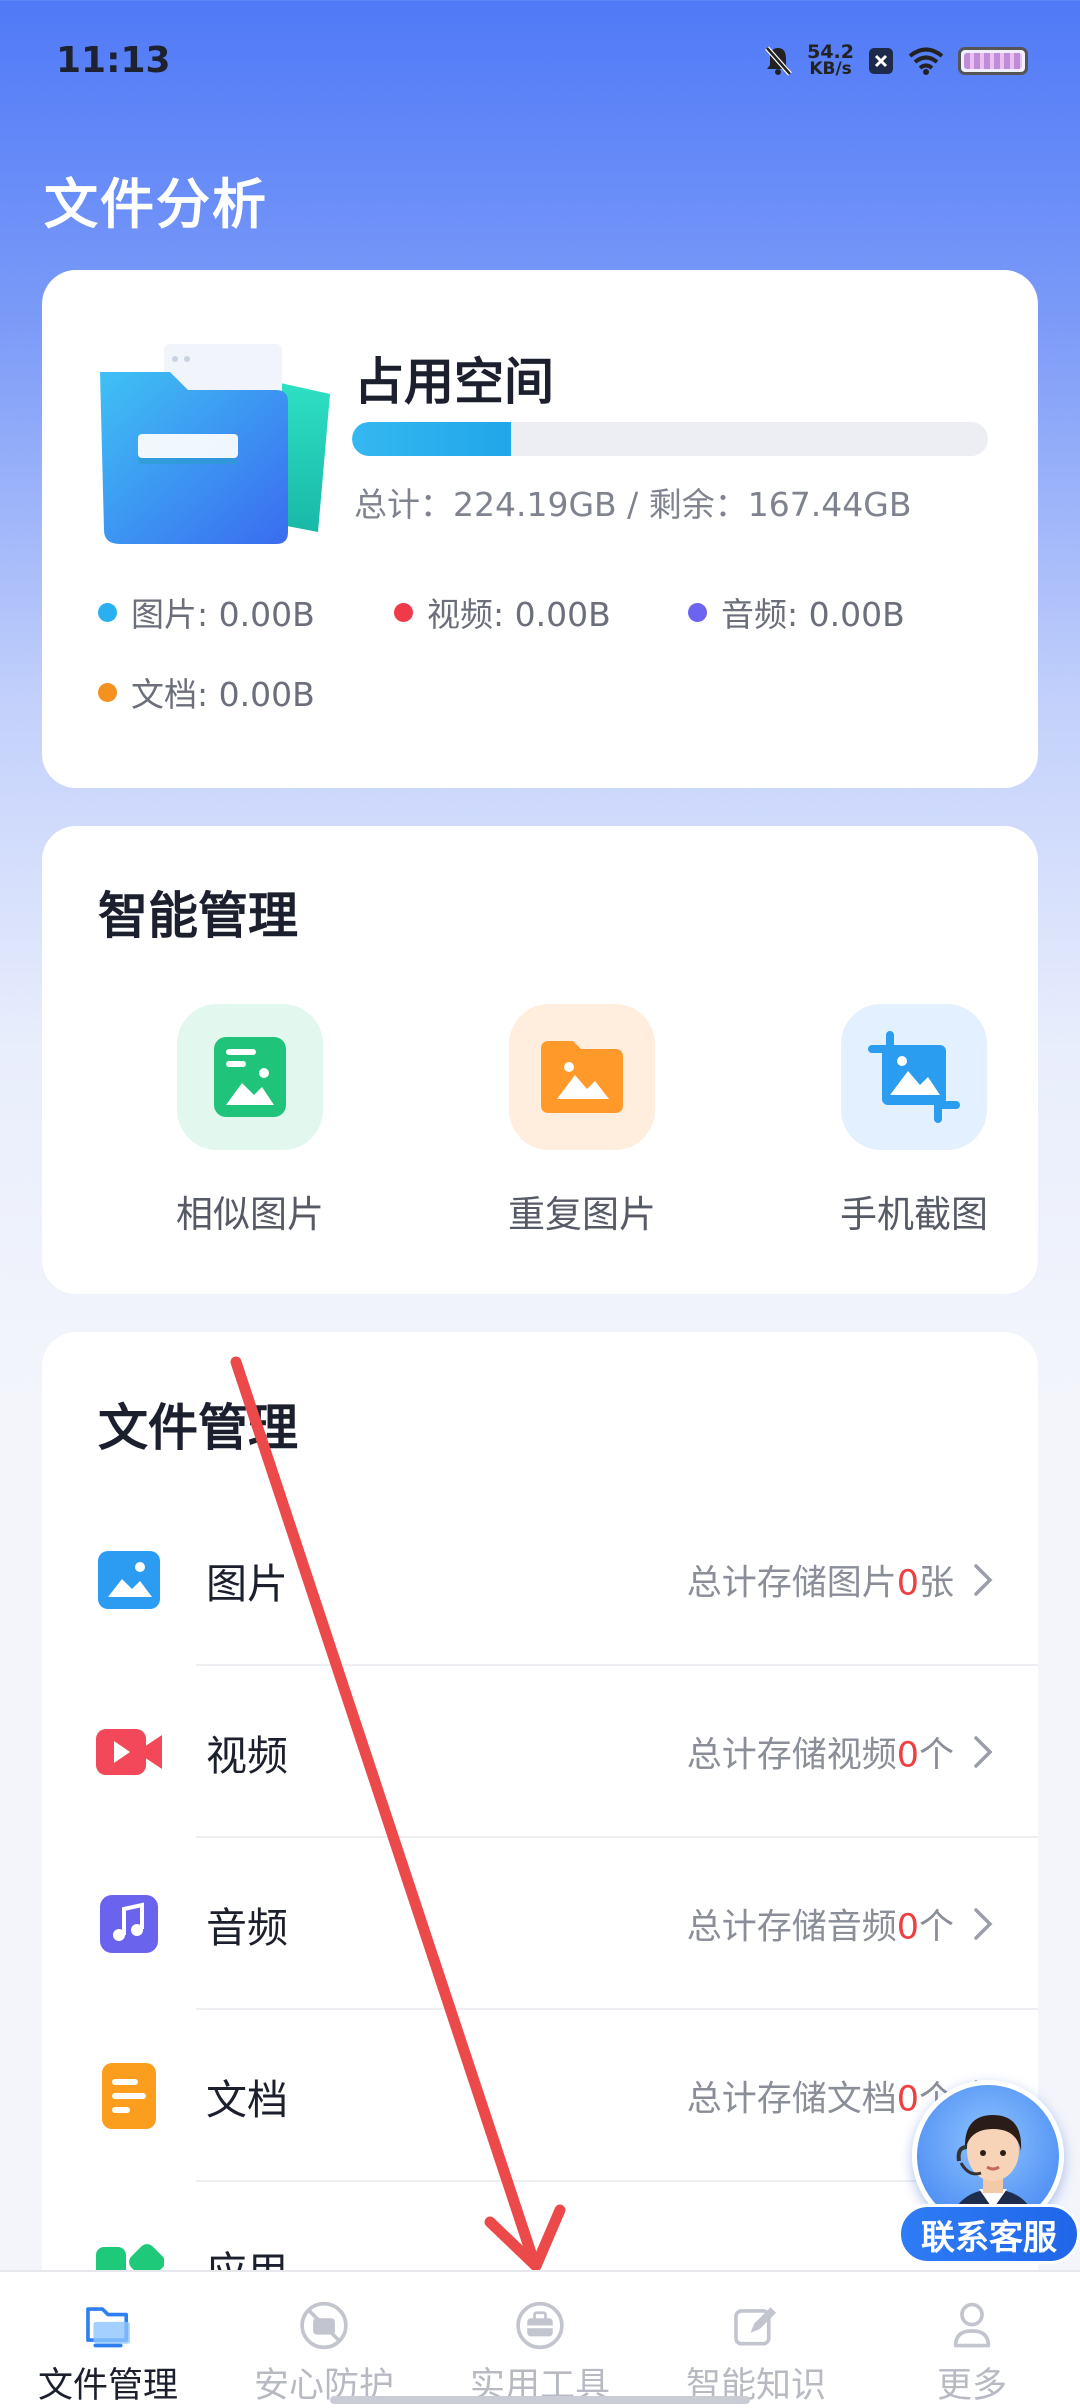  What do you see at coordinates (129, 1580) in the screenshot?
I see `image-file-icon` at bounding box center [129, 1580].